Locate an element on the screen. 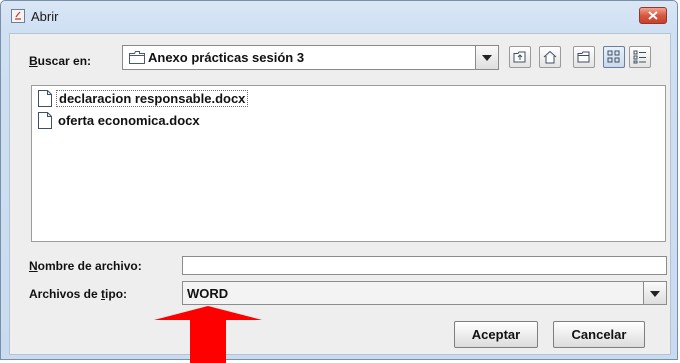  look-in-dropdown-button is located at coordinates (486, 57).